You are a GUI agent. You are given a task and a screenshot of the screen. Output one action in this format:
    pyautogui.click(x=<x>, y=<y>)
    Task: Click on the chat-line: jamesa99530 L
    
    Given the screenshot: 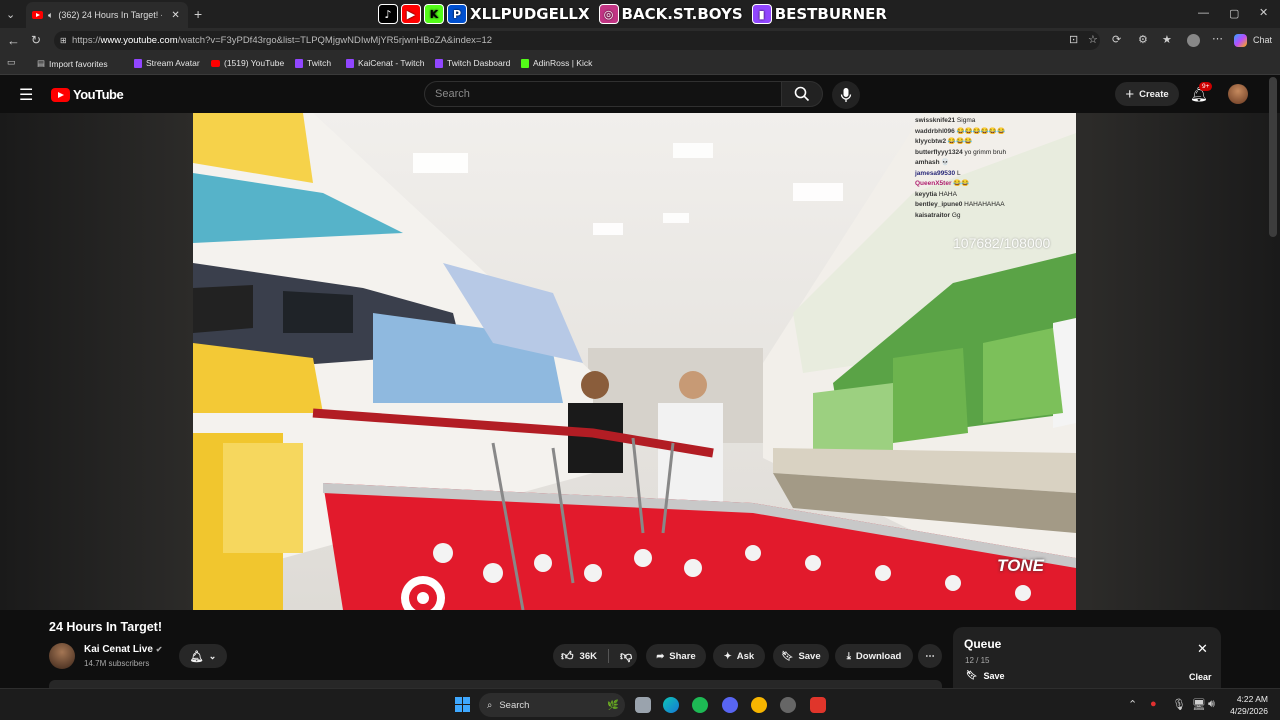 What is the action you would take?
    pyautogui.click(x=938, y=173)
    